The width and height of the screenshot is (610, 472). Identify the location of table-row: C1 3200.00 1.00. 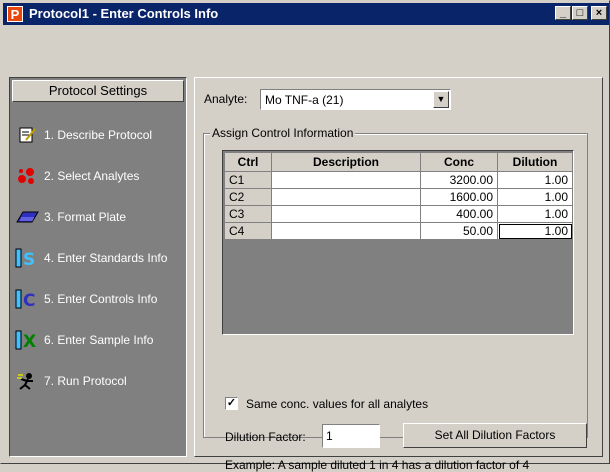
(398, 180).